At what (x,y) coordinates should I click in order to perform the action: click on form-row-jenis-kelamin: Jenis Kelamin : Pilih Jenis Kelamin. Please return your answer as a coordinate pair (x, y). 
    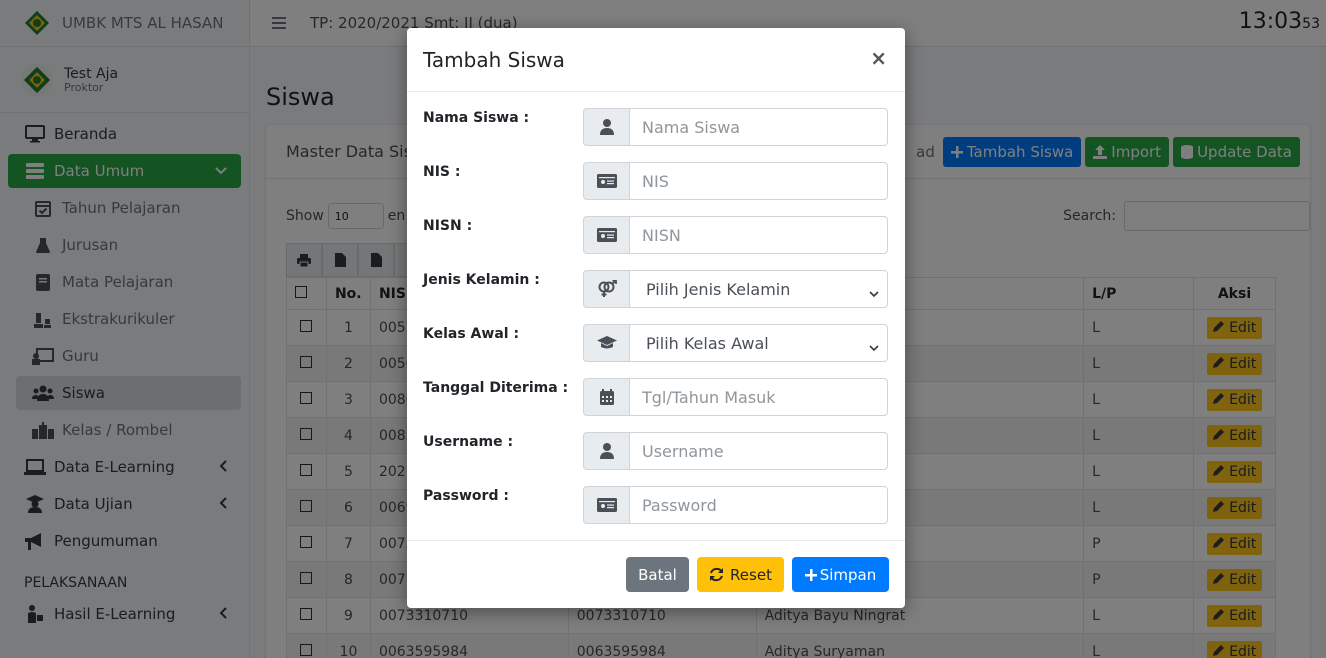
    Looking at the image, I should click on (656, 297).